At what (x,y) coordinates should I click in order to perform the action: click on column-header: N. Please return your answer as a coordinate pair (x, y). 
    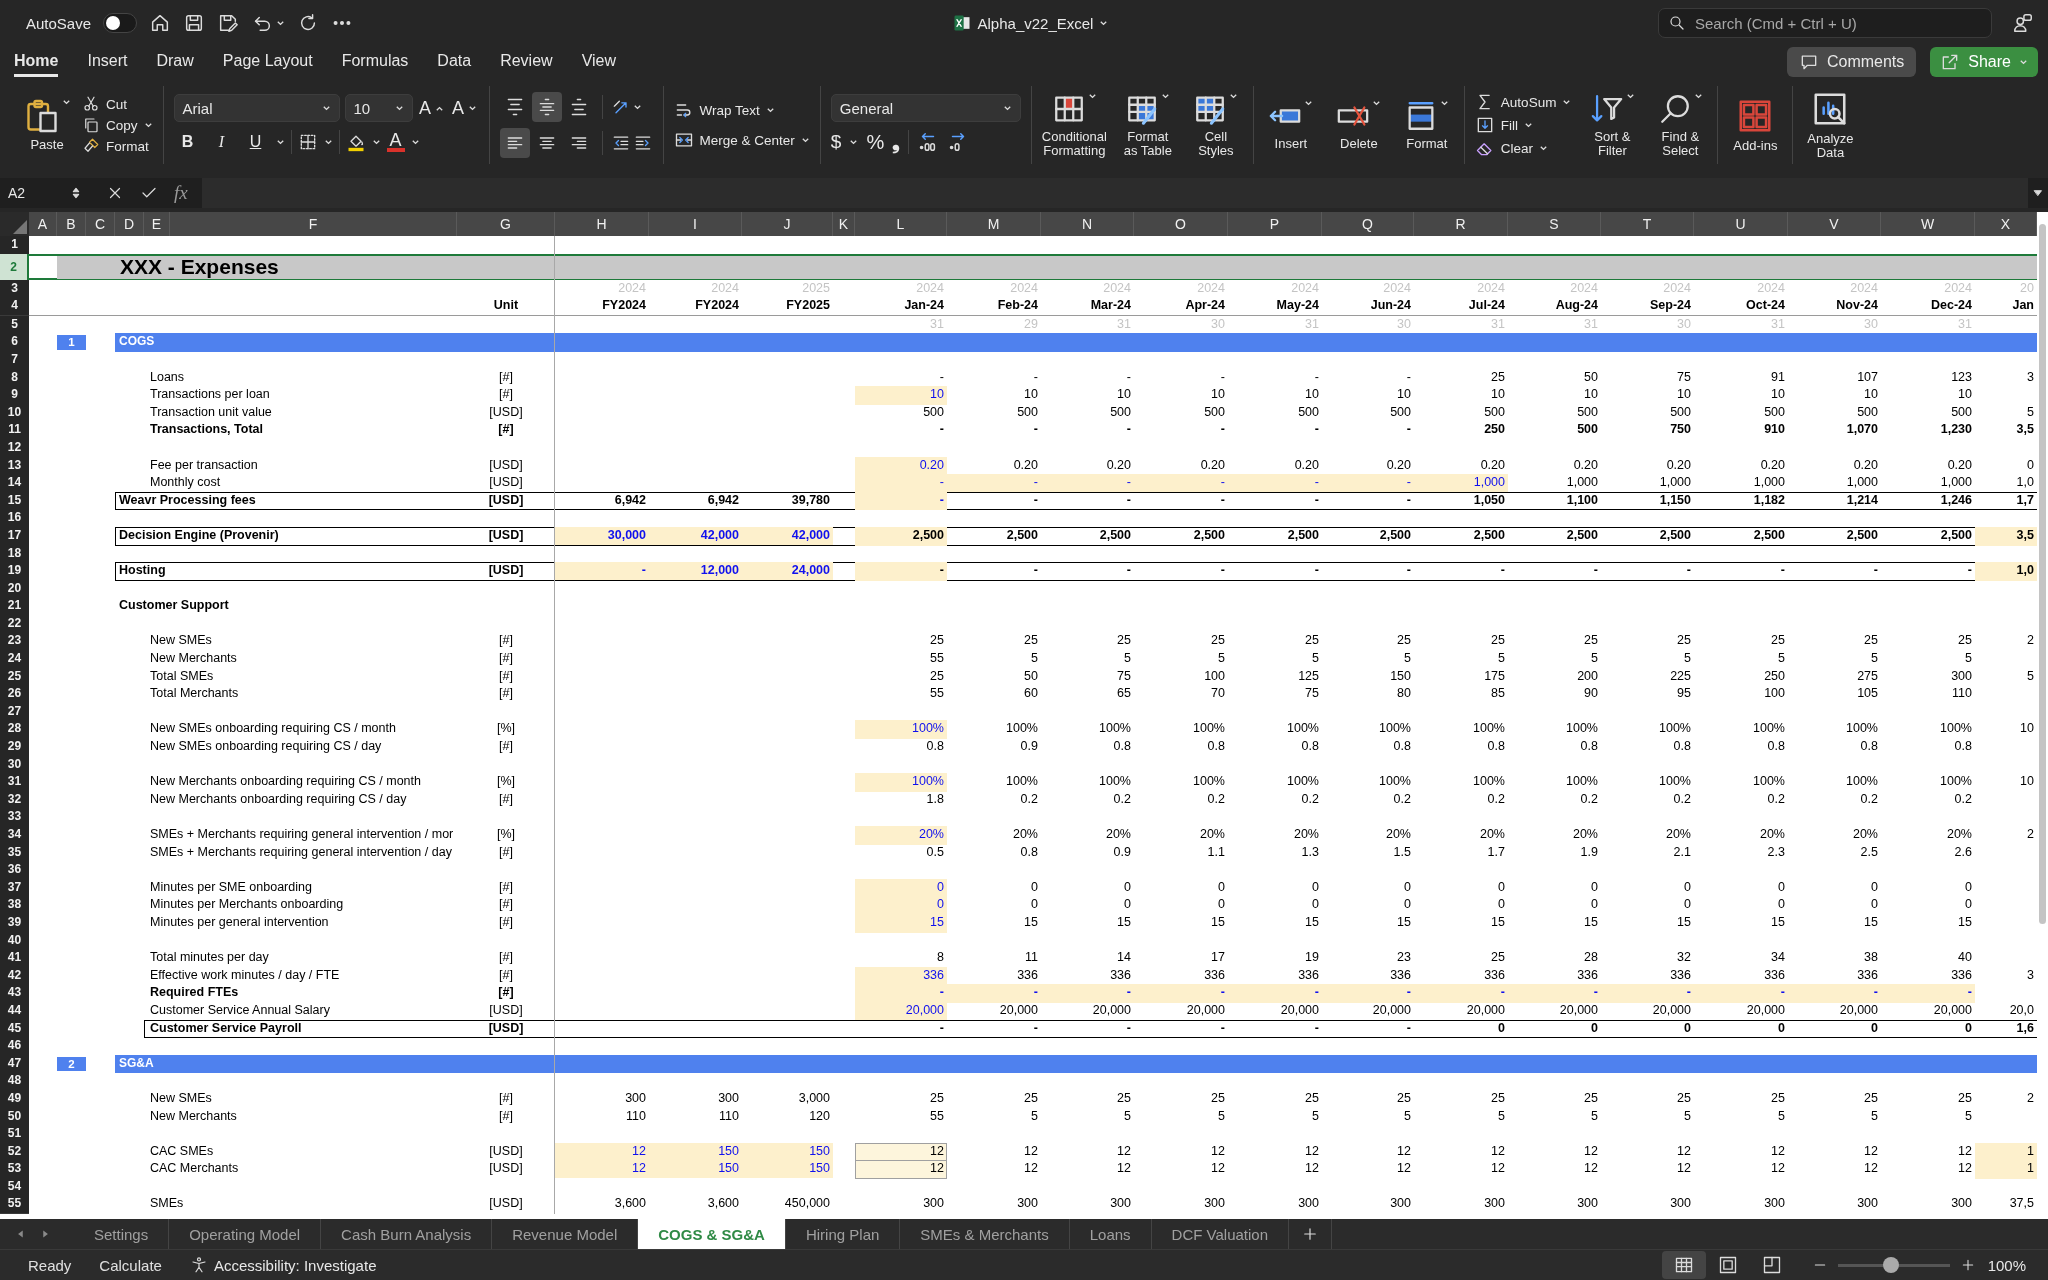
    Looking at the image, I should click on (1087, 224).